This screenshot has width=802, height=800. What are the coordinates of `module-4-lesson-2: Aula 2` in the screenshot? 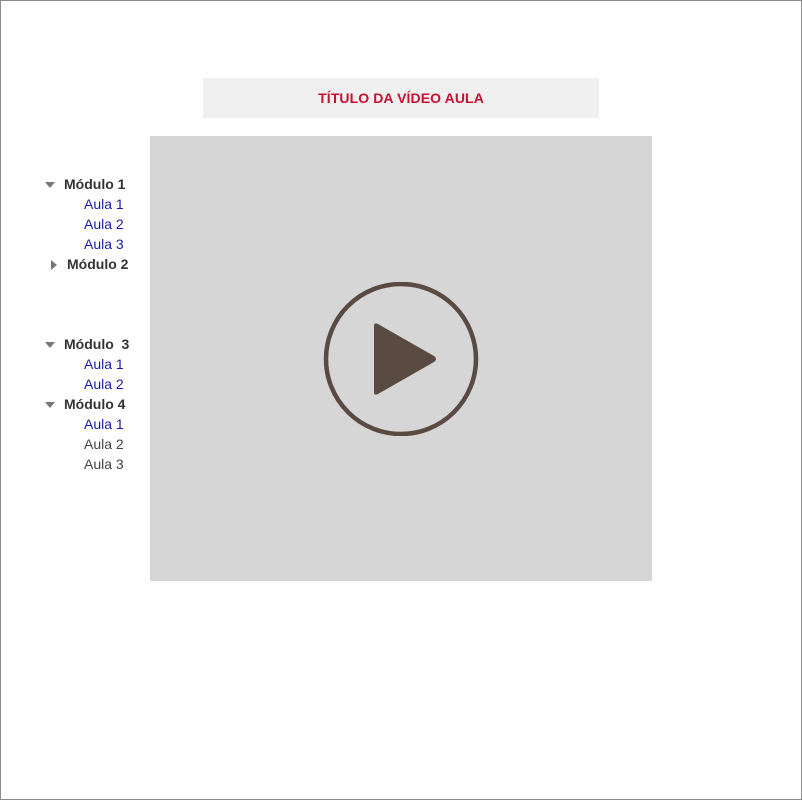 It's located at (104, 444).